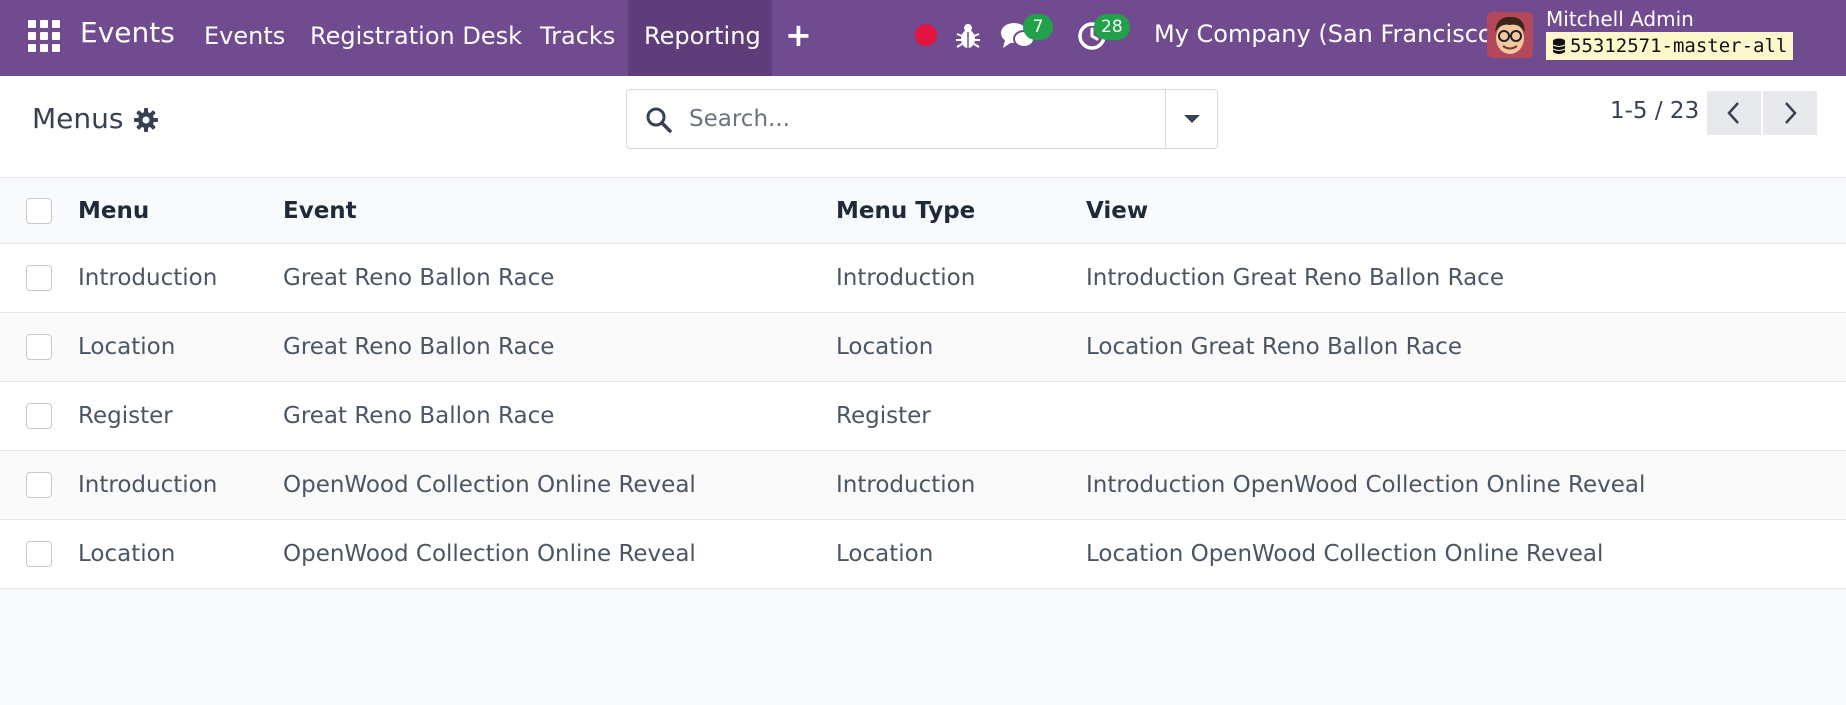 This screenshot has height=705, width=1846. I want to click on database-icon, so click(1559, 46).